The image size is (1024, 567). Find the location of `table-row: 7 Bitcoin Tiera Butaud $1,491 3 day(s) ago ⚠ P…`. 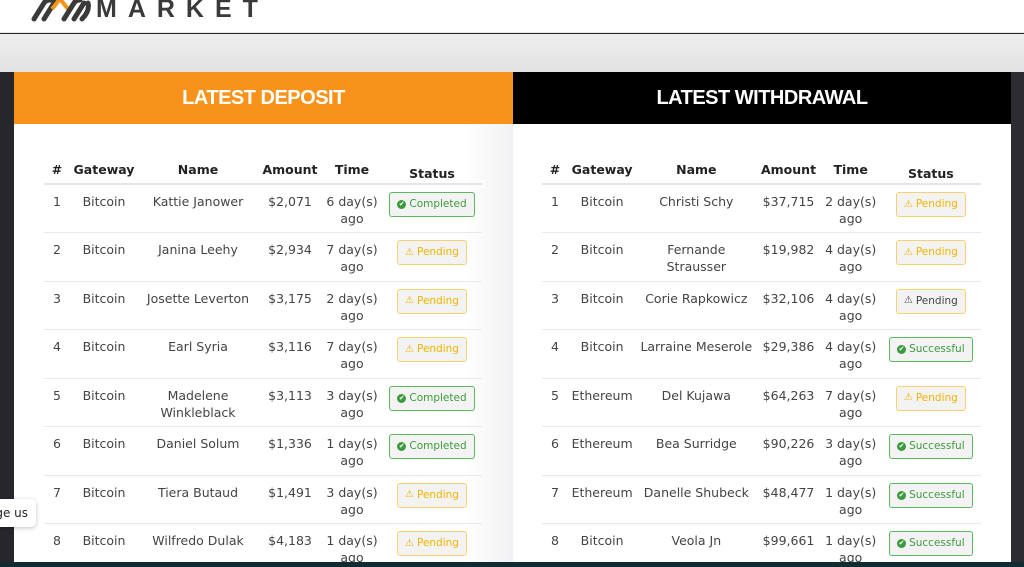

table-row: 7 Bitcoin Tiera Butaud $1,491 3 day(s) ago ⚠ P… is located at coordinates (263, 499).